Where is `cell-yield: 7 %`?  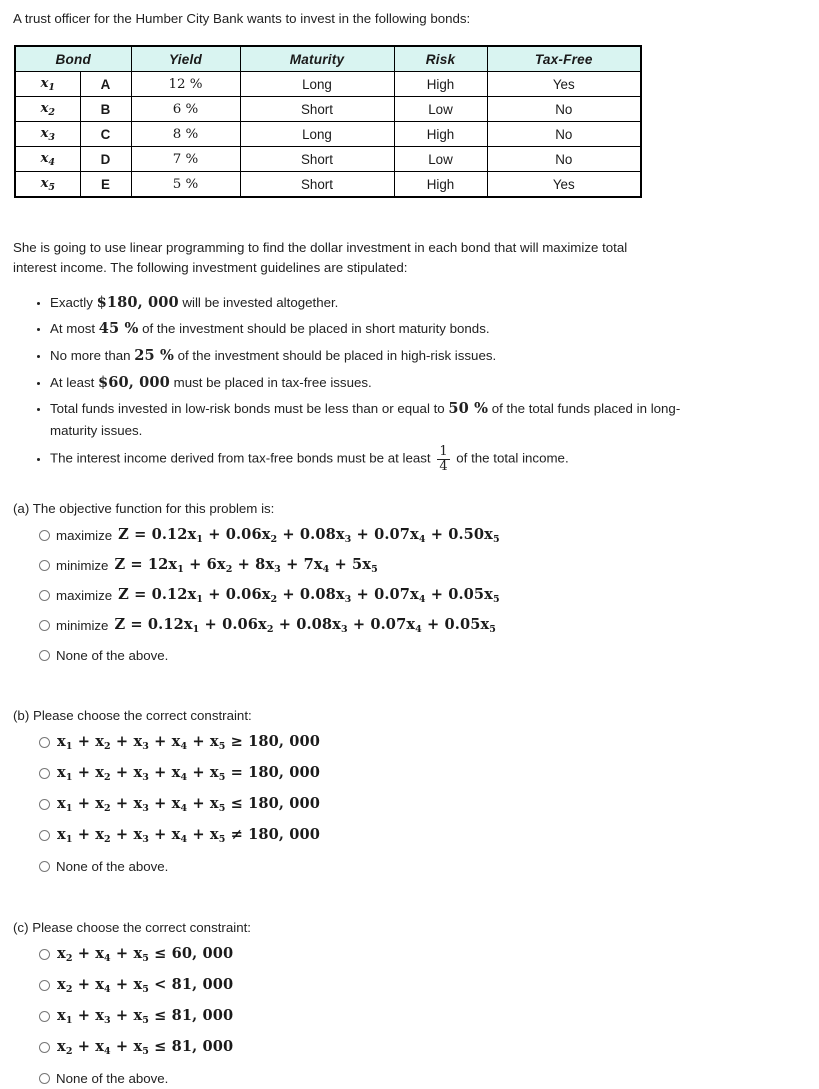
cell-yield: 7 % is located at coordinates (185, 159).